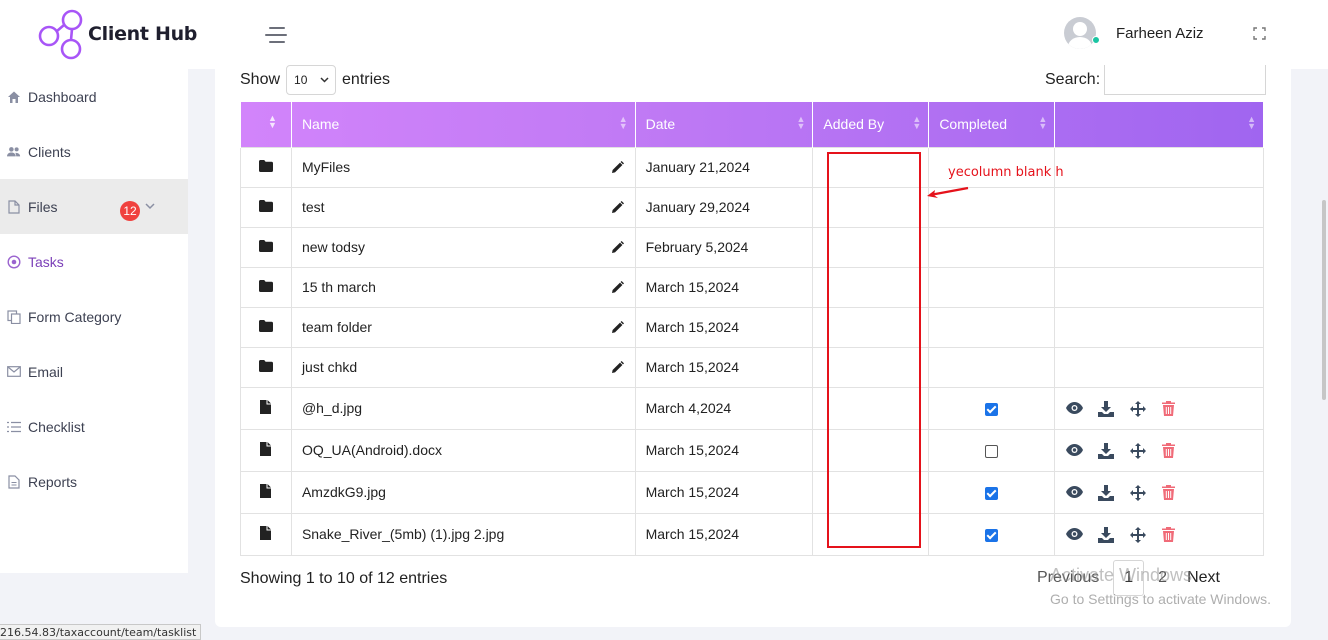  What do you see at coordinates (948, 192) in the screenshot?
I see `annotation-arrow-icon` at bounding box center [948, 192].